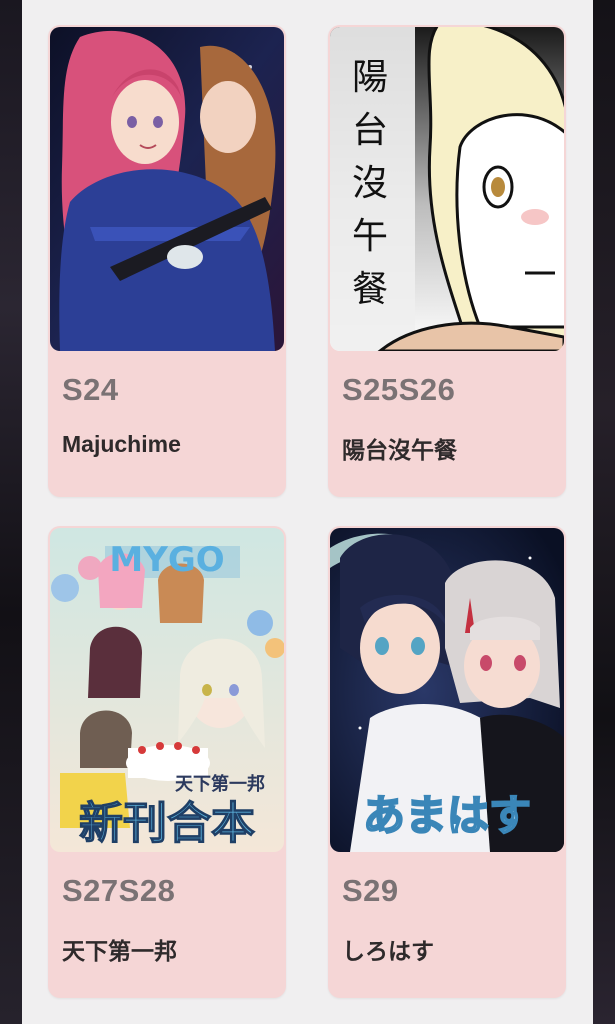 Image resolution: width=615 pixels, height=1024 pixels. I want to click on book-code: S29, so click(370, 890).